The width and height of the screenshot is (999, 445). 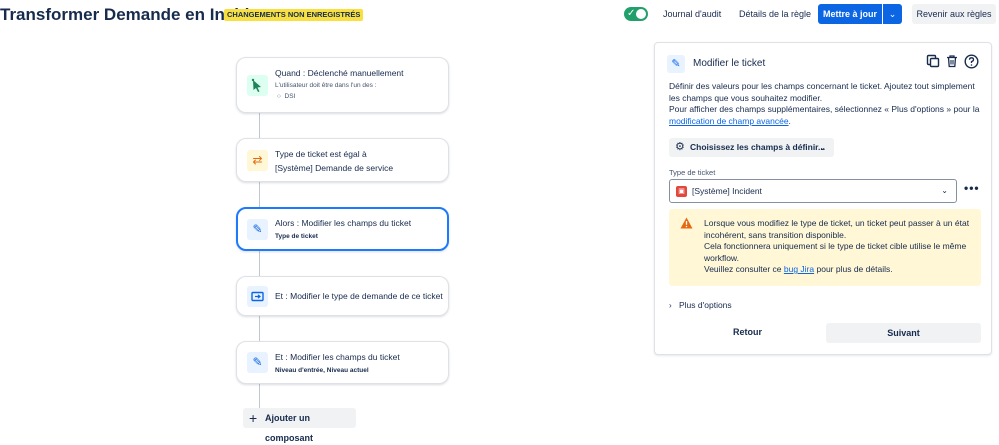 What do you see at coordinates (257, 85) in the screenshot?
I see `cursor-click-icon` at bounding box center [257, 85].